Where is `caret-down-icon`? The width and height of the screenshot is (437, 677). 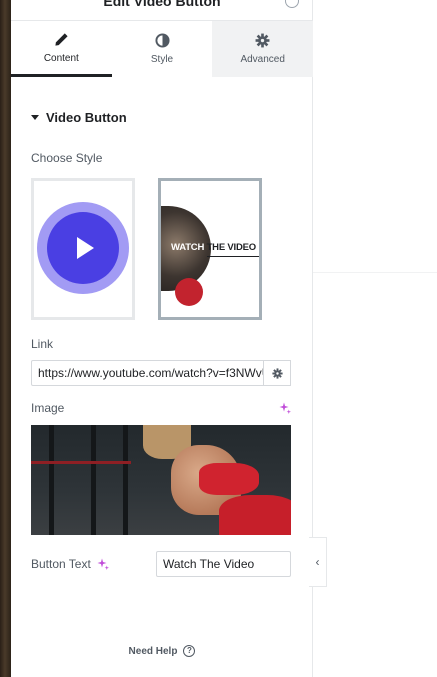 caret-down-icon is located at coordinates (35, 117).